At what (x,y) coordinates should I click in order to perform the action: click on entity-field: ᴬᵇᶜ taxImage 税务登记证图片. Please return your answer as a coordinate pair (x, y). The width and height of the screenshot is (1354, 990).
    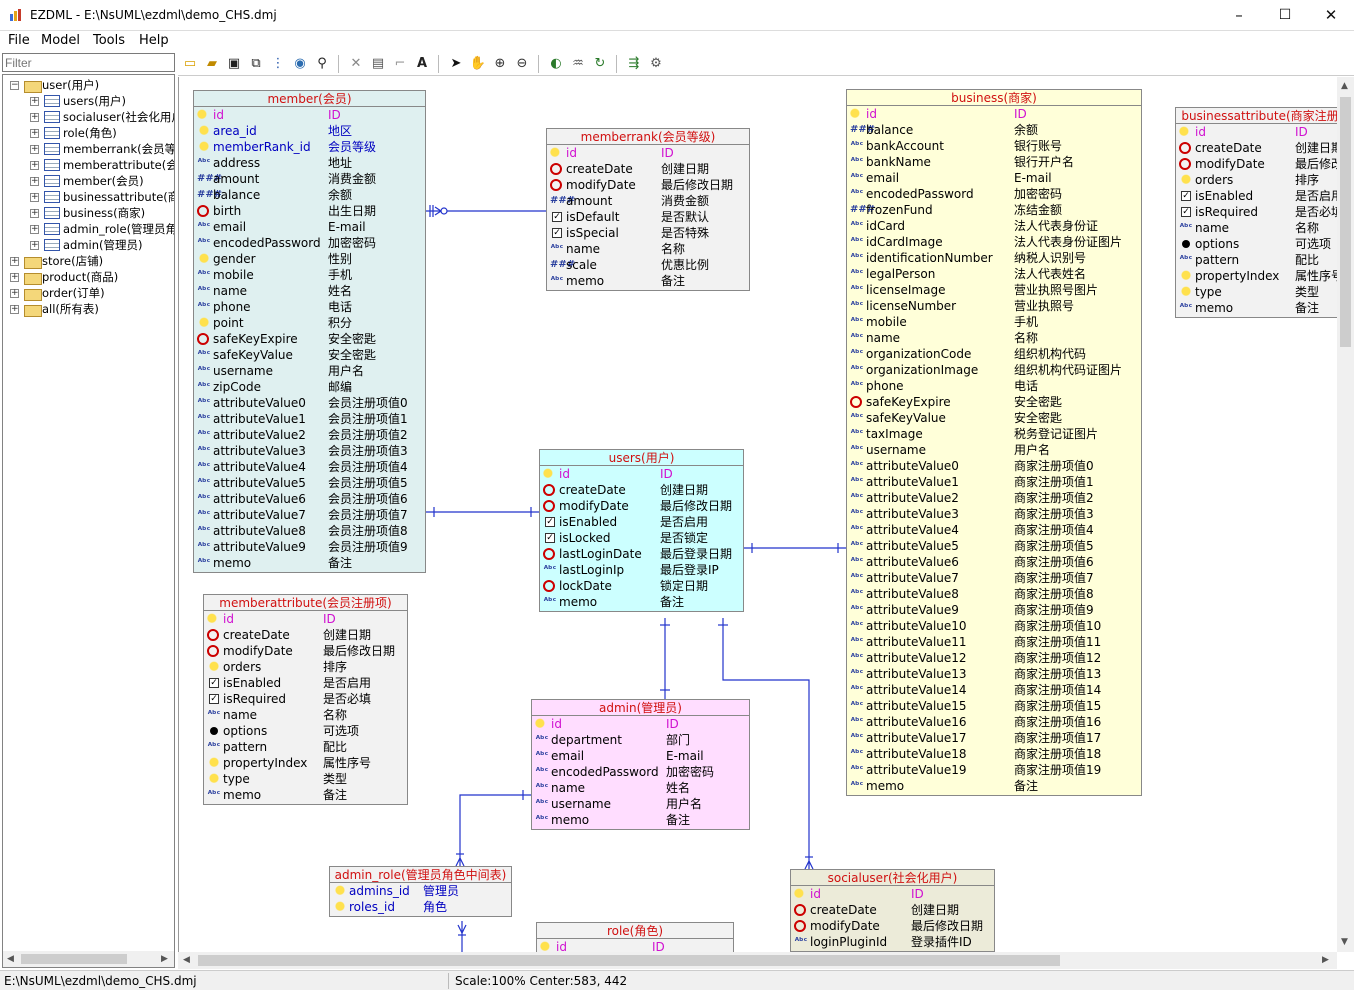
    Looking at the image, I should click on (994, 434).